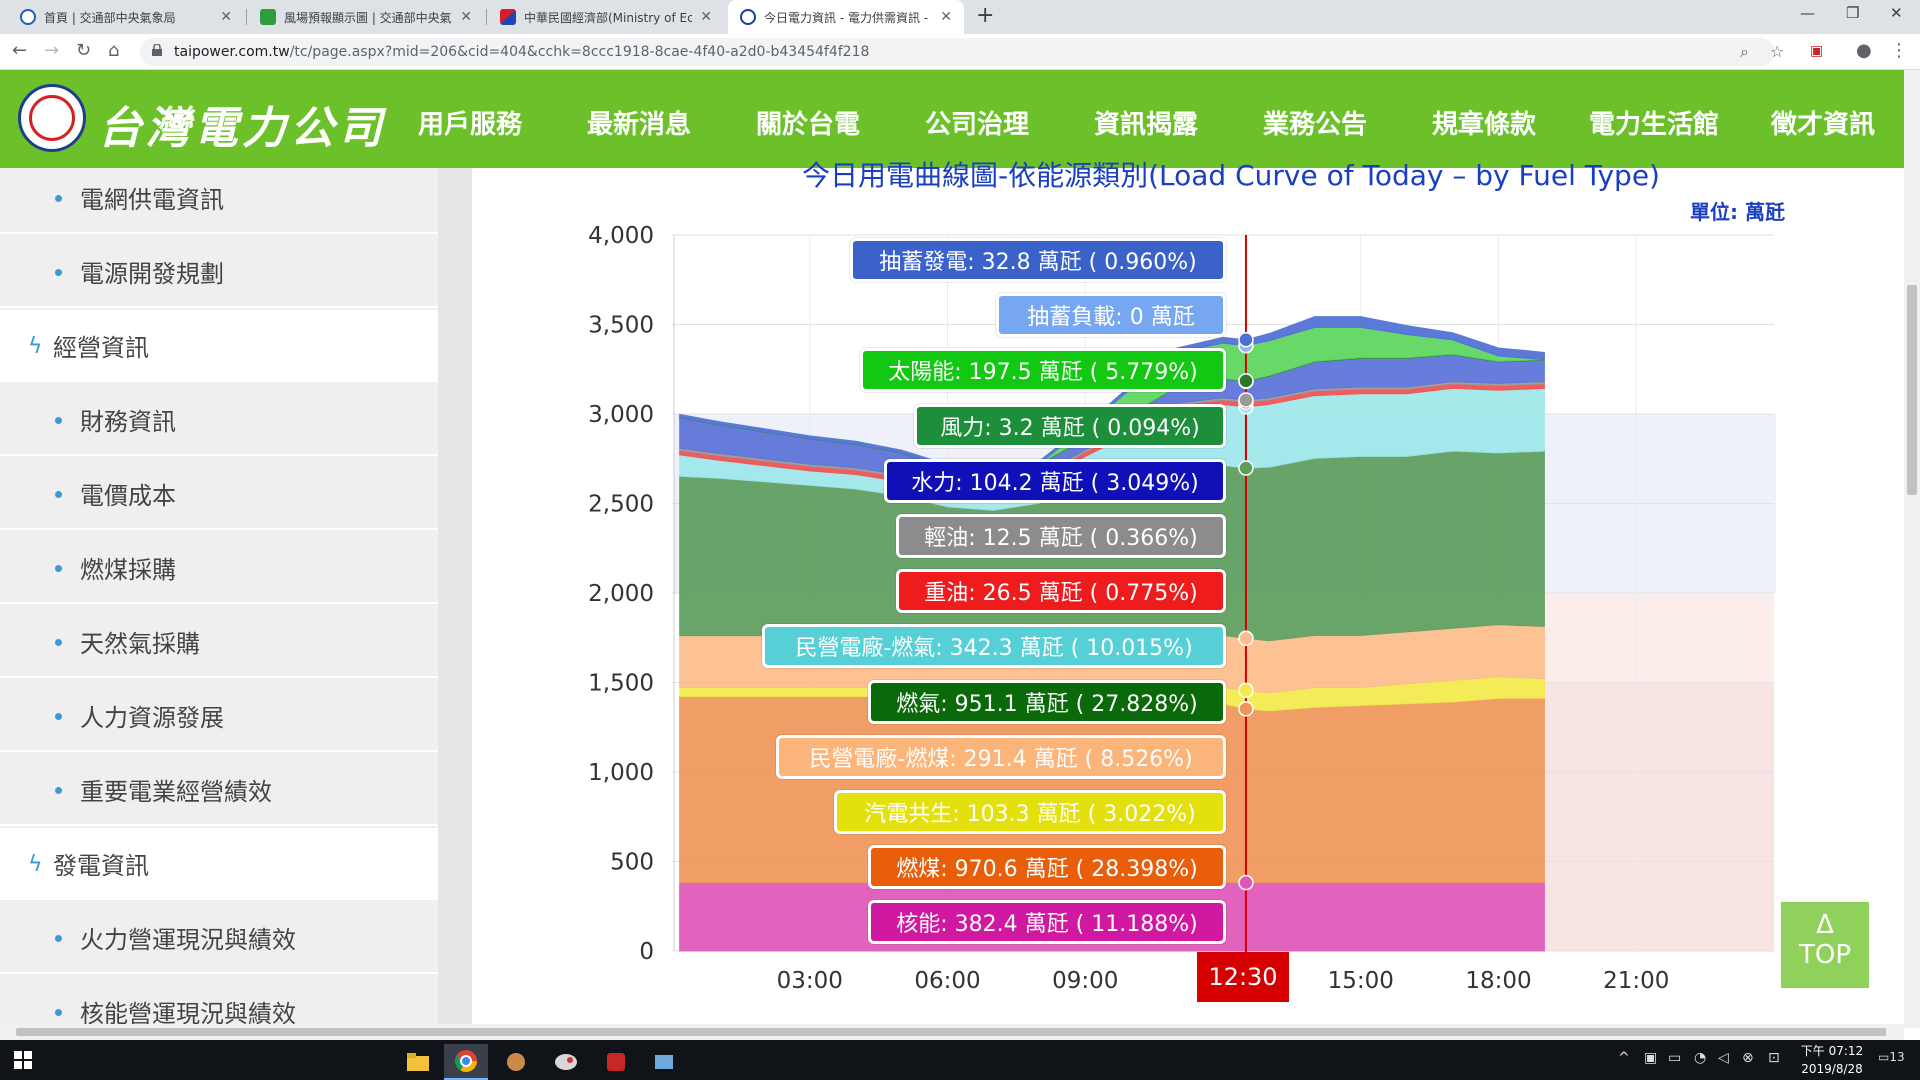 This screenshot has height=1080, width=1920. I want to click on tooltip-item: 燃氣: 951.1 萬瓩 ( 27.828%), so click(1047, 701).